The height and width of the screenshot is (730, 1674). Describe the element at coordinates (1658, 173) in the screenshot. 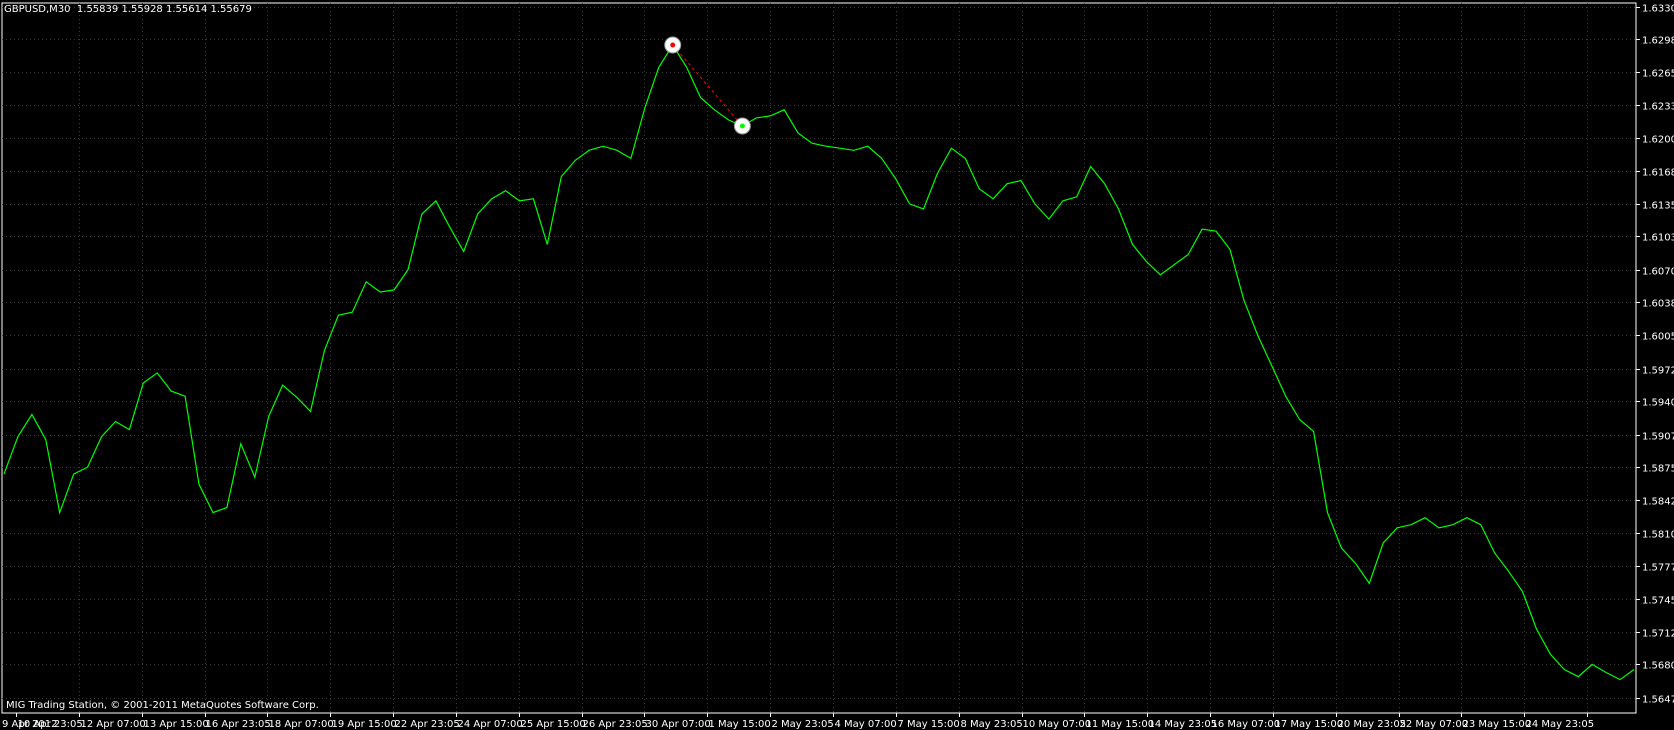

I see `y-tick-label: 1.61680` at that location.